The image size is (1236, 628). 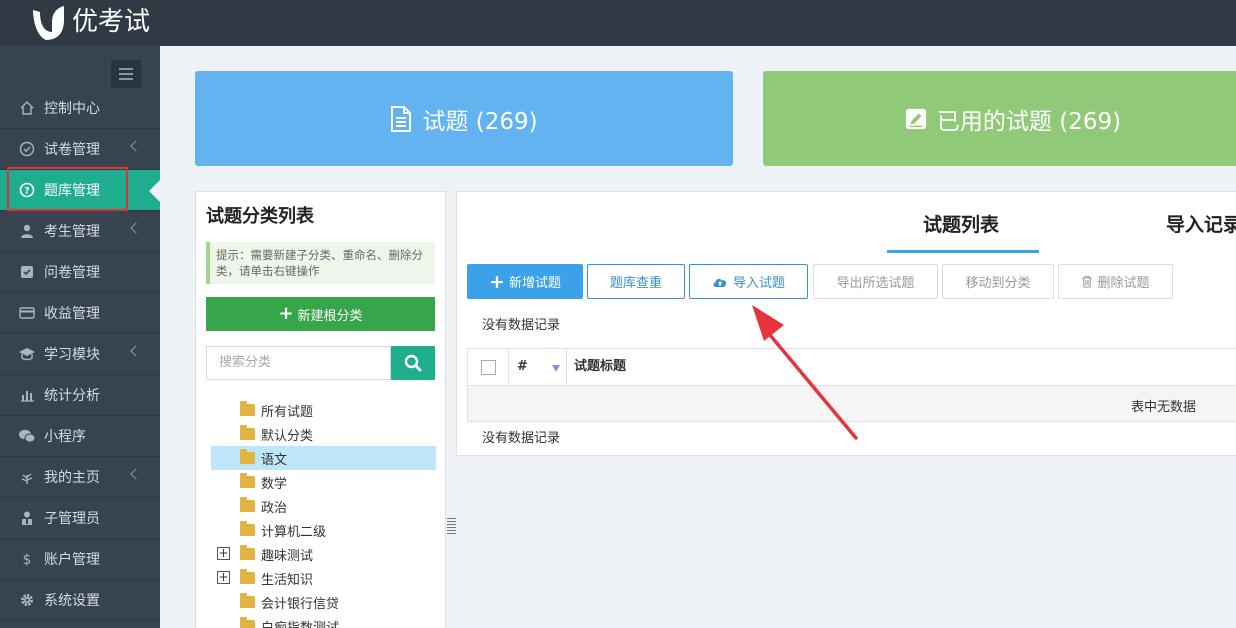 I want to click on tree-item: 政治, so click(x=323, y=506).